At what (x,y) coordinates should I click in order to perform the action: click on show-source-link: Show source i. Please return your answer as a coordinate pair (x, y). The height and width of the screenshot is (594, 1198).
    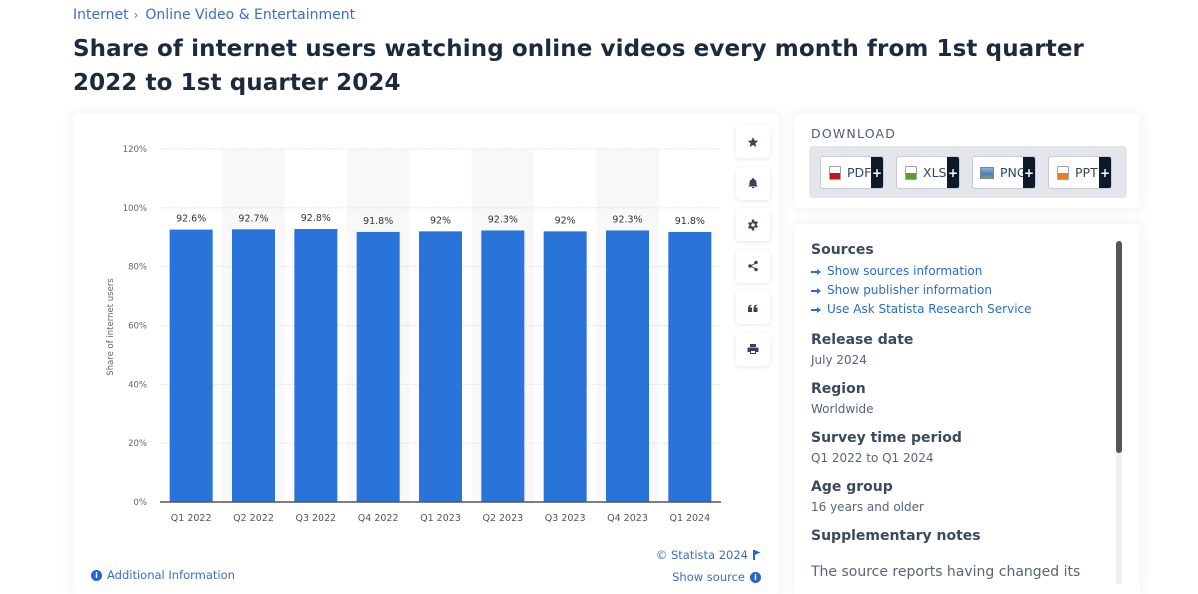
    Looking at the image, I should click on (716, 577).